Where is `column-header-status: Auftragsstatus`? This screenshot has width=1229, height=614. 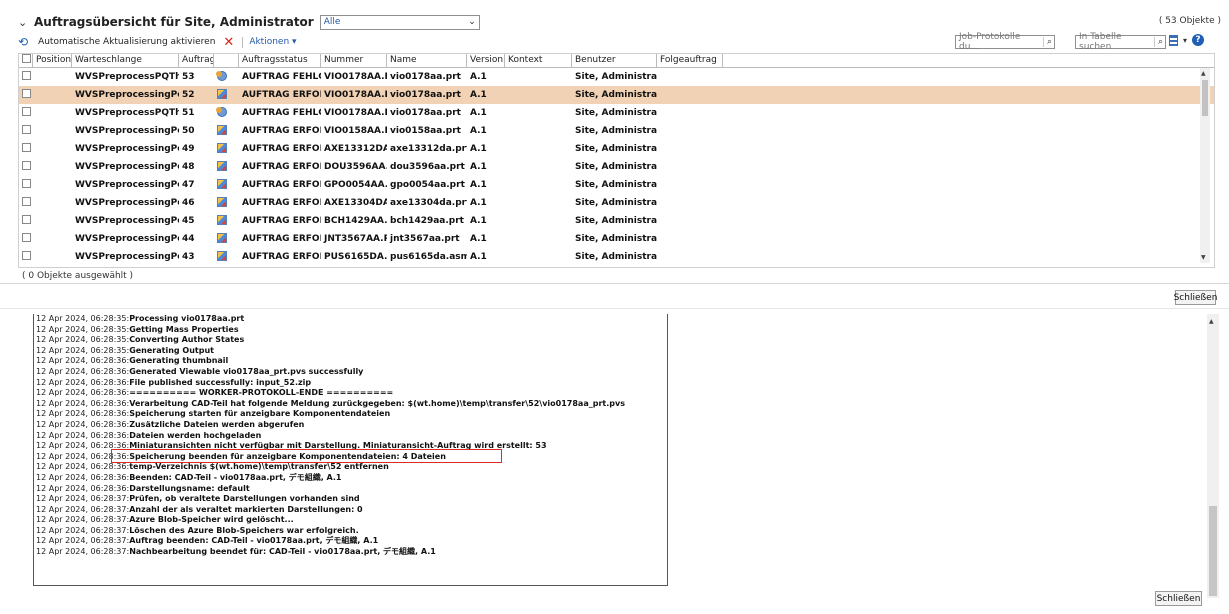 column-header-status: Auftragsstatus is located at coordinates (280, 60).